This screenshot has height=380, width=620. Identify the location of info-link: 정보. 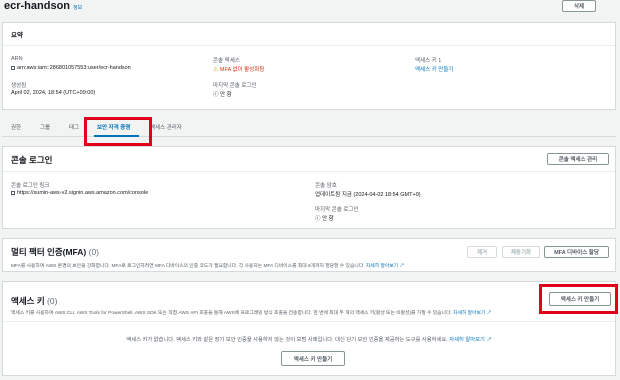
(77, 8).